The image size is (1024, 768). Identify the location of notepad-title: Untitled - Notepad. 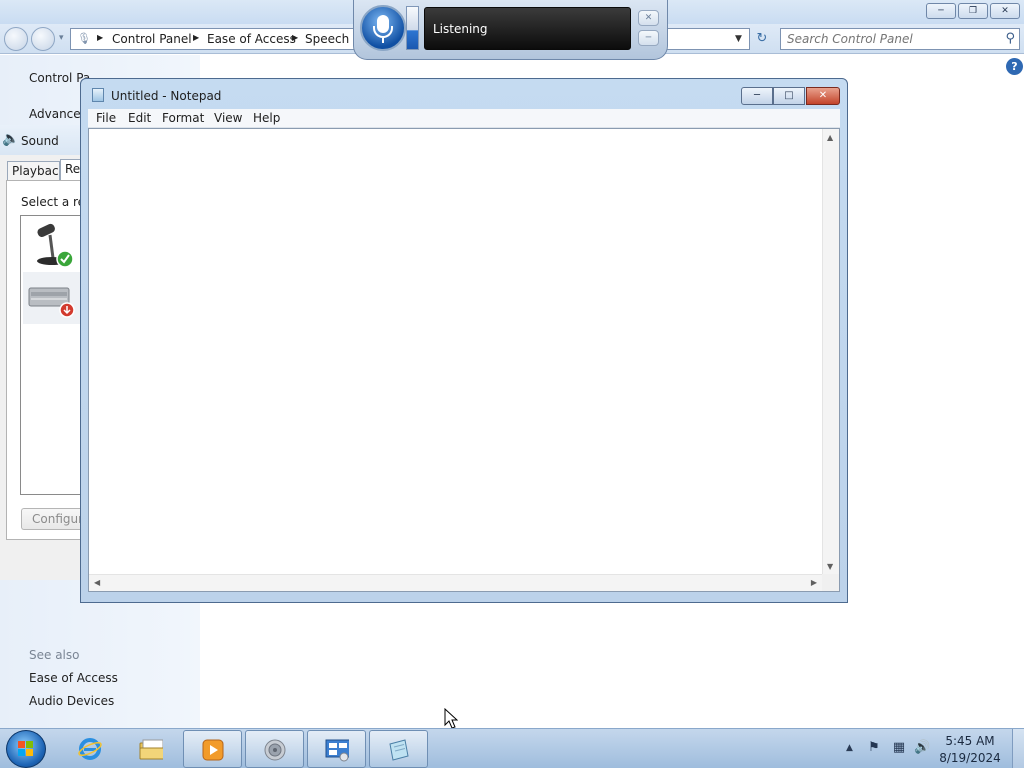
(166, 96).